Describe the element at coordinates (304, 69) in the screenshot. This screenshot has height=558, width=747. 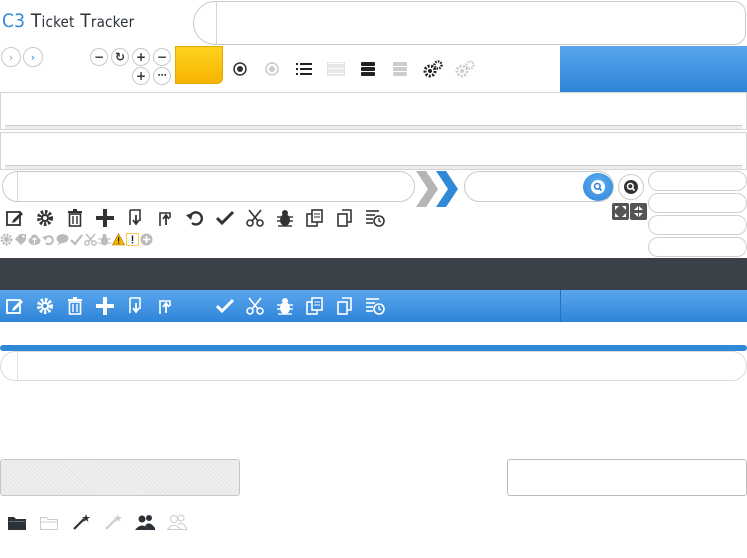
I see `list-icon` at that location.